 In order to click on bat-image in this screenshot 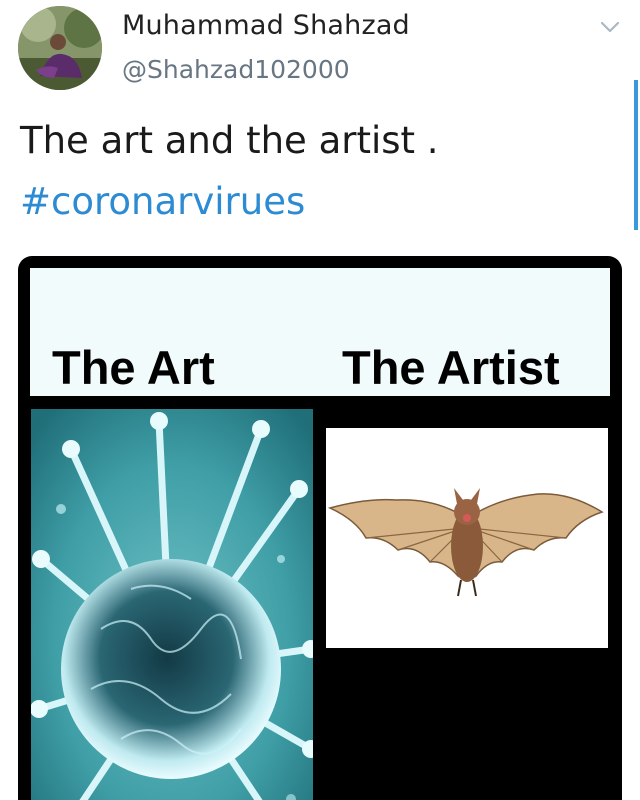, I will do `click(467, 538)`.